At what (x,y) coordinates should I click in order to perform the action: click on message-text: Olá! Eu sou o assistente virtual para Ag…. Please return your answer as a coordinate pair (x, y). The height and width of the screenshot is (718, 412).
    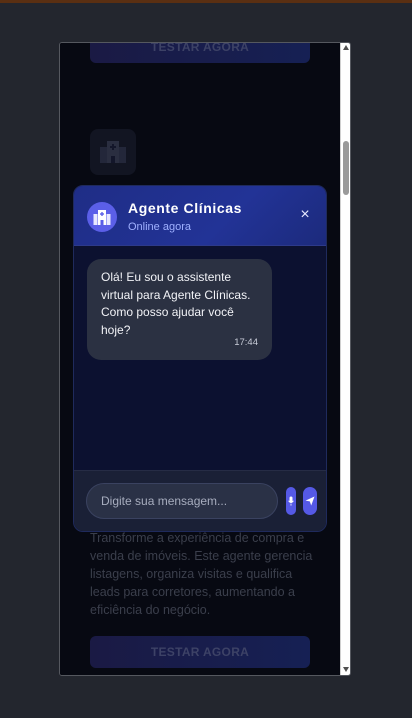
    Looking at the image, I should click on (176, 303).